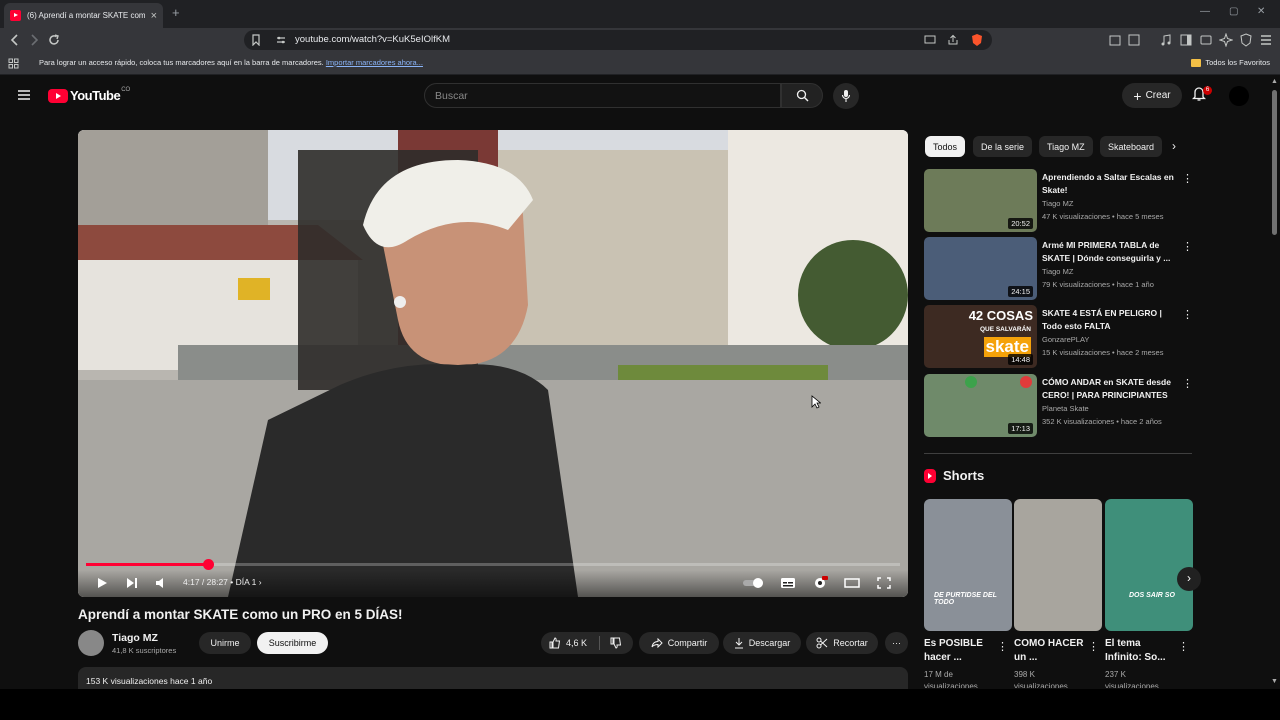  I want to click on video-thumbnail: 20:52, so click(980, 200).